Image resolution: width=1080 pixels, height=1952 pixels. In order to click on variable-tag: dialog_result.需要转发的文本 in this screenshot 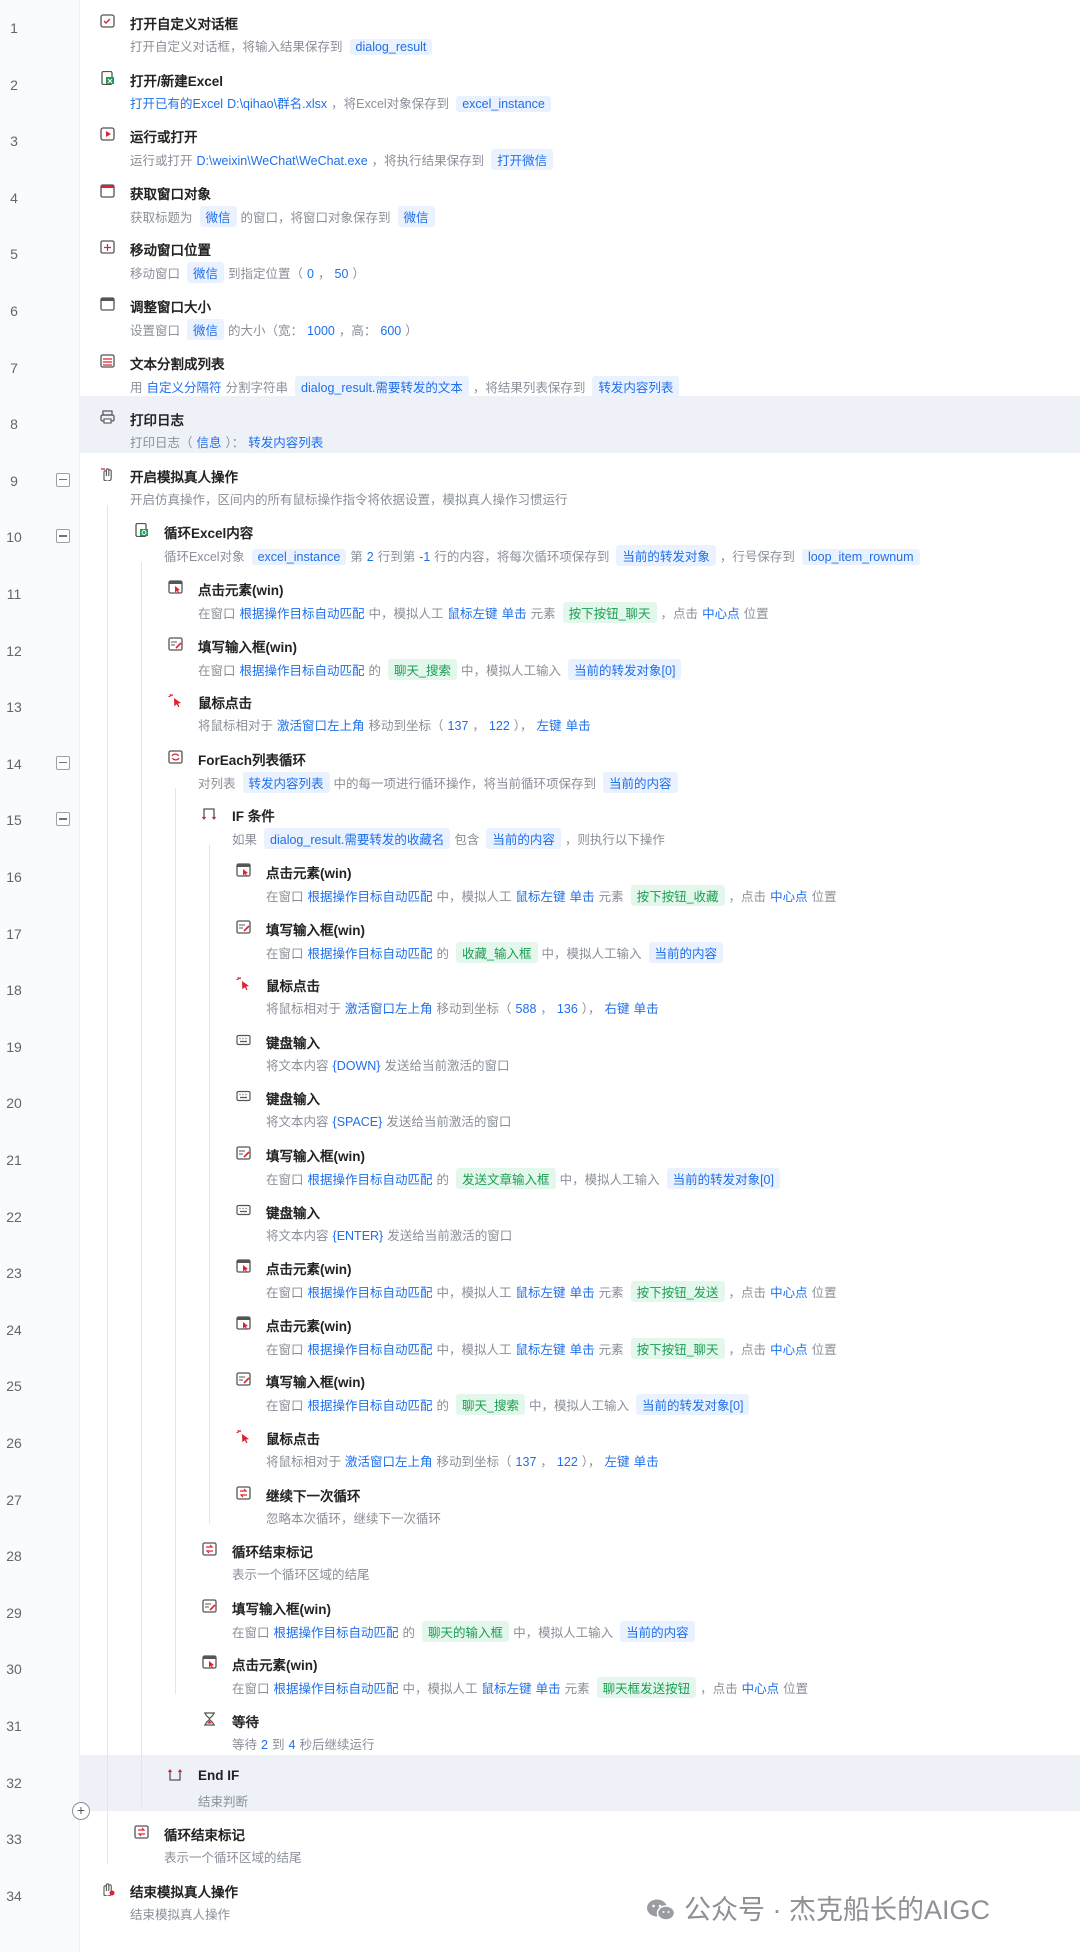, I will do `click(382, 386)`.